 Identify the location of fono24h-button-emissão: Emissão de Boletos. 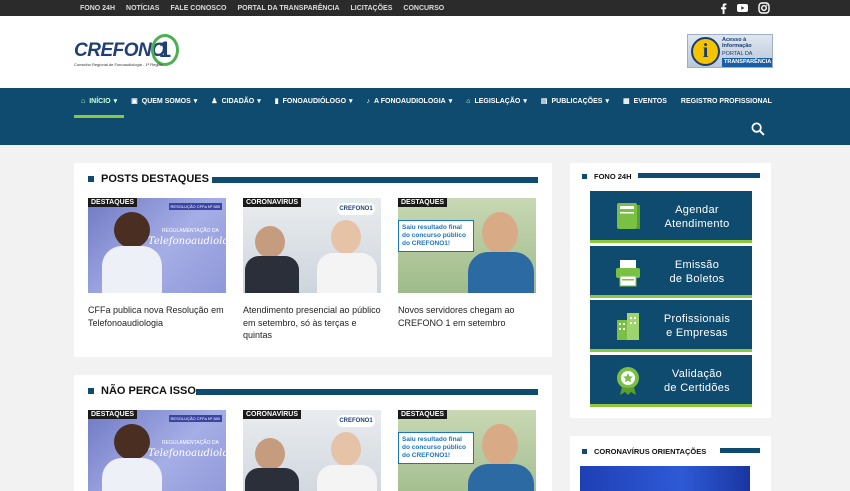
(671, 271).